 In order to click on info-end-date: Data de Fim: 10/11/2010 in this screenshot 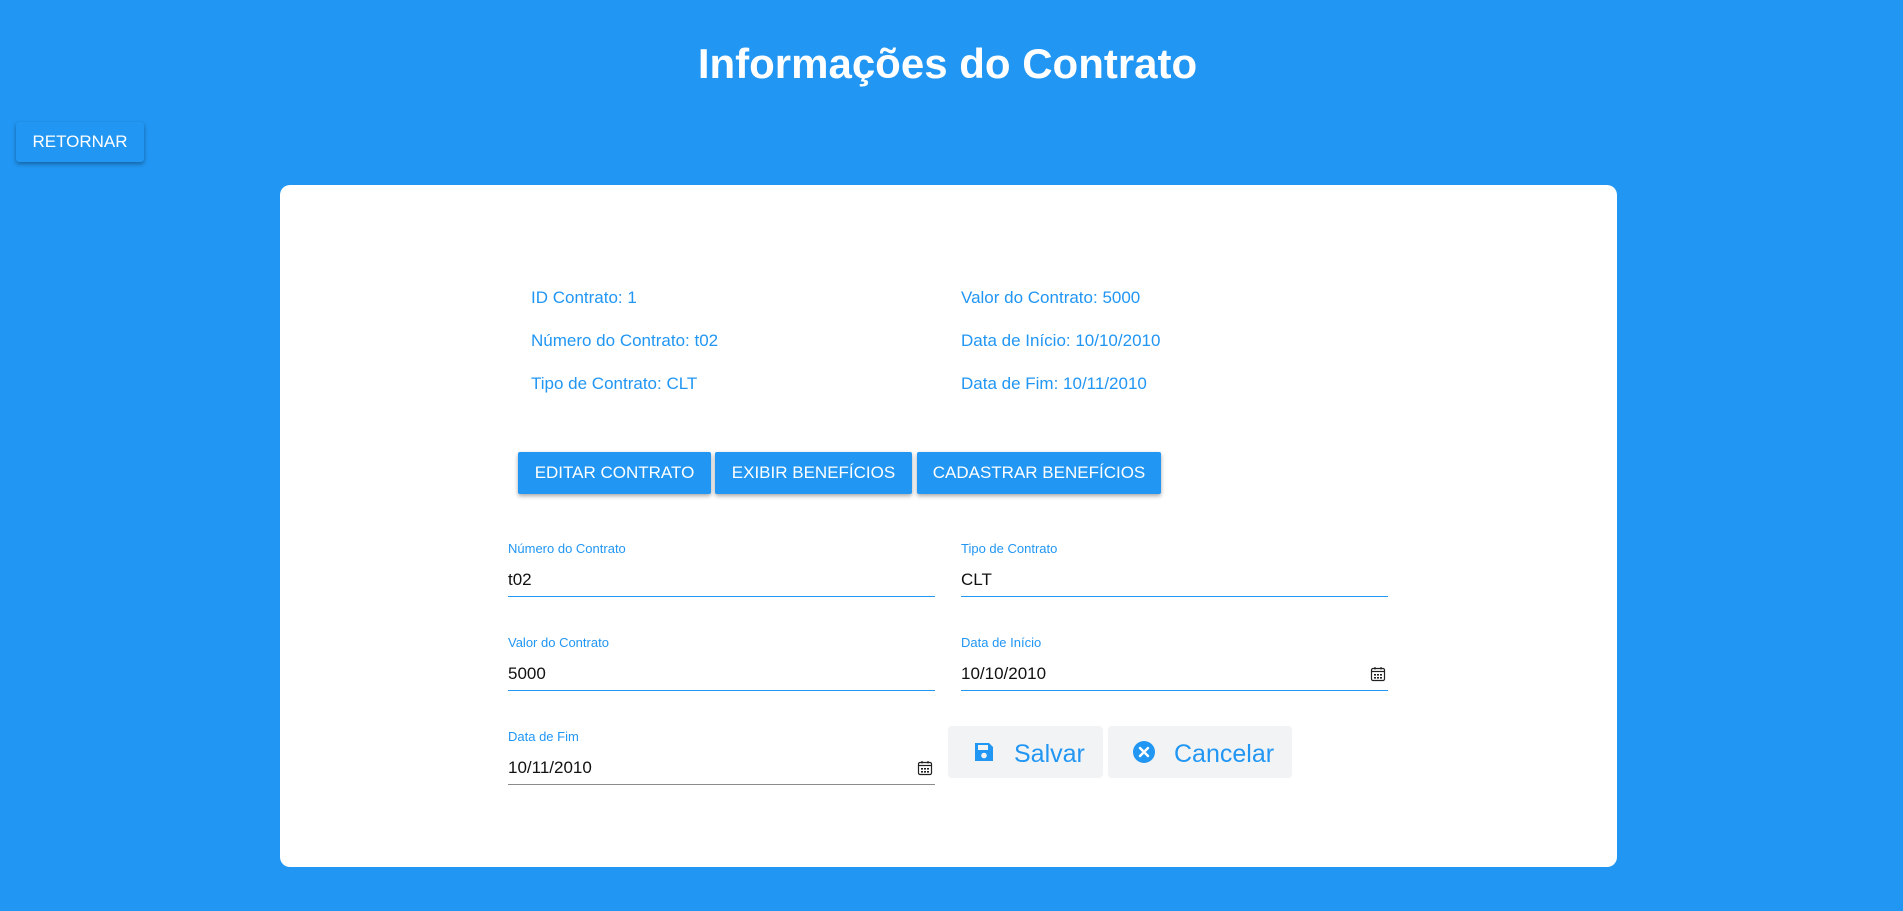, I will do `click(1054, 384)`.